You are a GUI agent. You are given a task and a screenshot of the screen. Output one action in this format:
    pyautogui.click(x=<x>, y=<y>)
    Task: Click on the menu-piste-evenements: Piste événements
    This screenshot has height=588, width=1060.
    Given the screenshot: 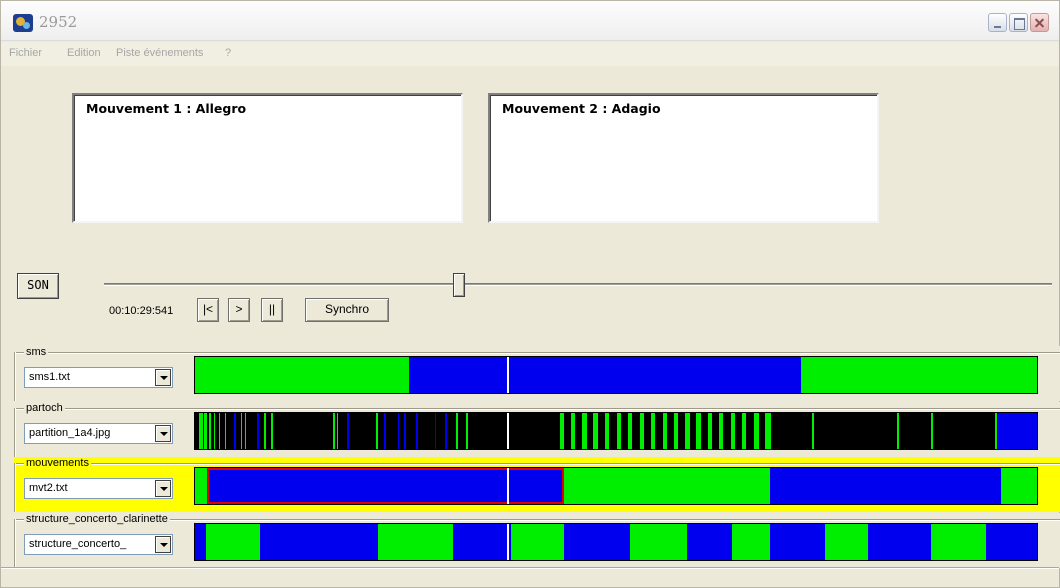 What is the action you would take?
    pyautogui.click(x=159, y=53)
    